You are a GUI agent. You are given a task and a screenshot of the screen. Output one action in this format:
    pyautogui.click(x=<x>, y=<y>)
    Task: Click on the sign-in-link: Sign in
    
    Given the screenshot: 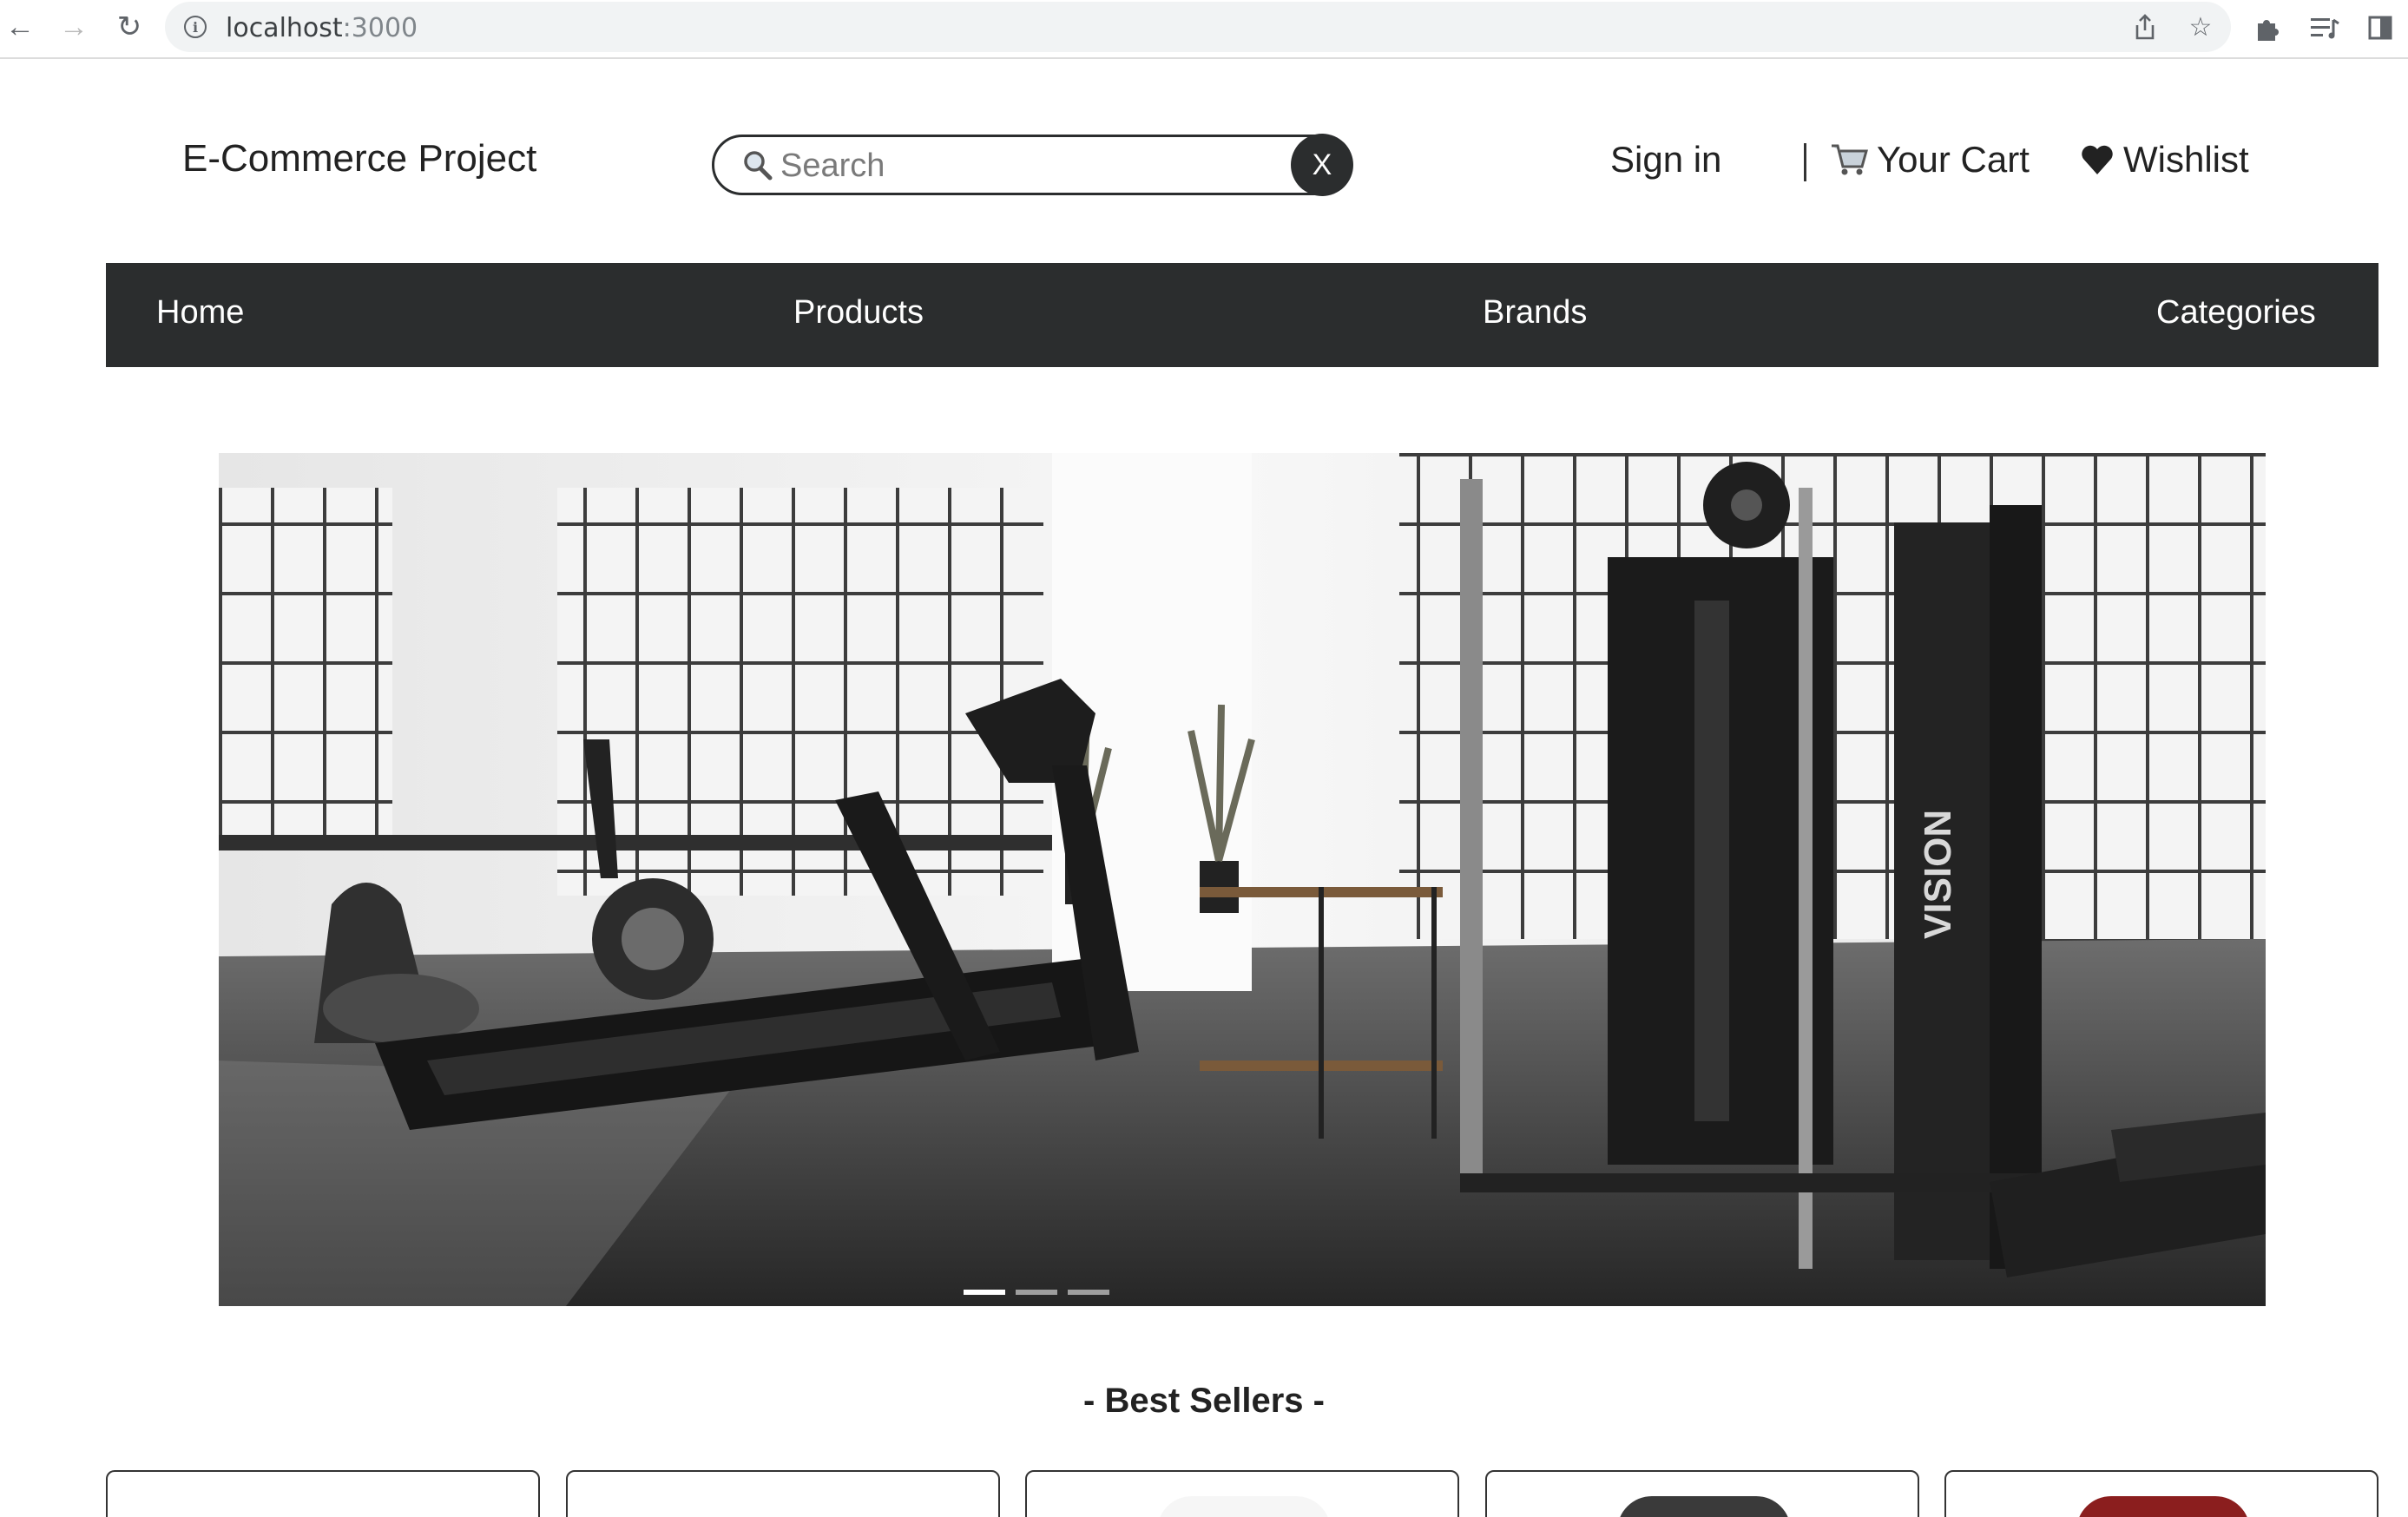 What is the action you would take?
    pyautogui.click(x=1665, y=160)
    